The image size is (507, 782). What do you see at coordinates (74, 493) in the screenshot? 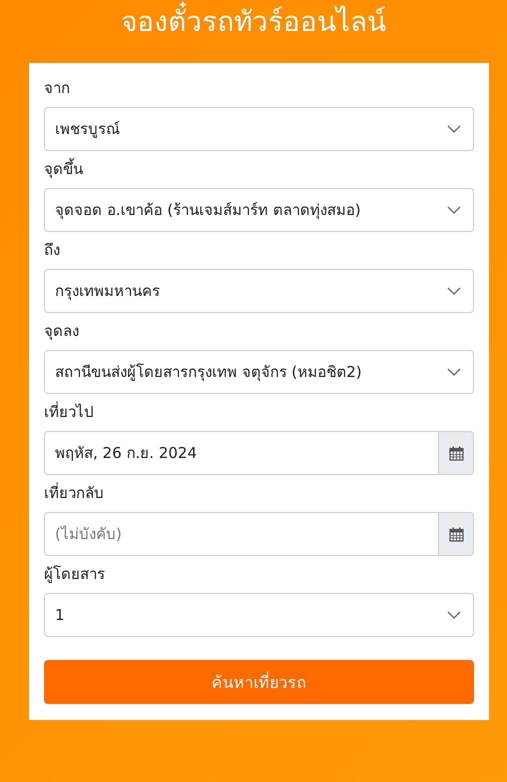
I see `field-label: เที่ยวกลับ` at bounding box center [74, 493].